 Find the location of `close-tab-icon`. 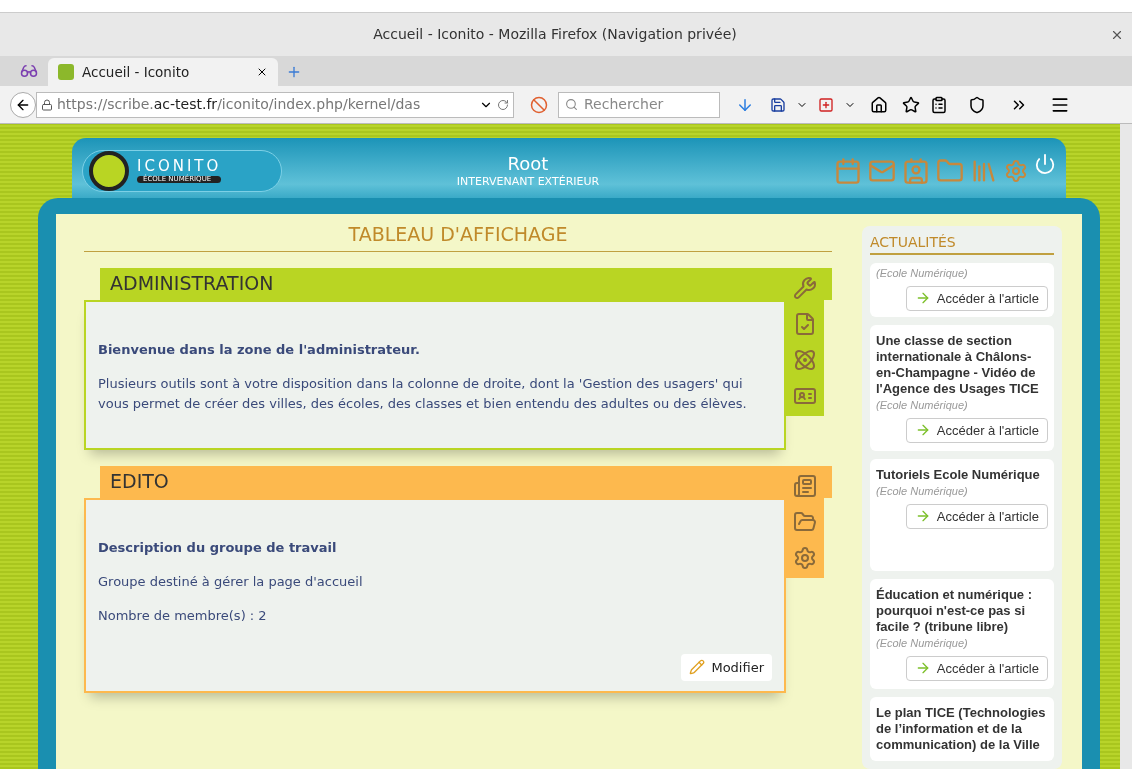

close-tab-icon is located at coordinates (262, 72).